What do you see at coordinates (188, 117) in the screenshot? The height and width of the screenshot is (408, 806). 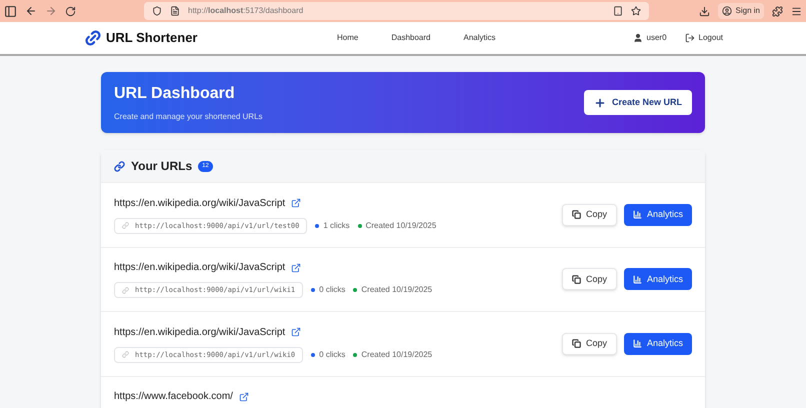 I see `banner-subtitle: Create and manage your shortened URLs` at bounding box center [188, 117].